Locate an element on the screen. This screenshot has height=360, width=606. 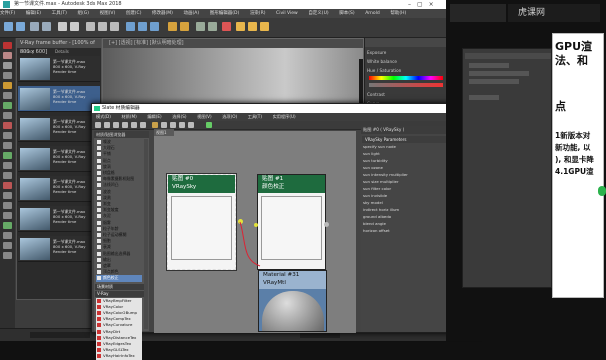
slate-menu-item: 编辑(E) is located at coordinates (154, 116).